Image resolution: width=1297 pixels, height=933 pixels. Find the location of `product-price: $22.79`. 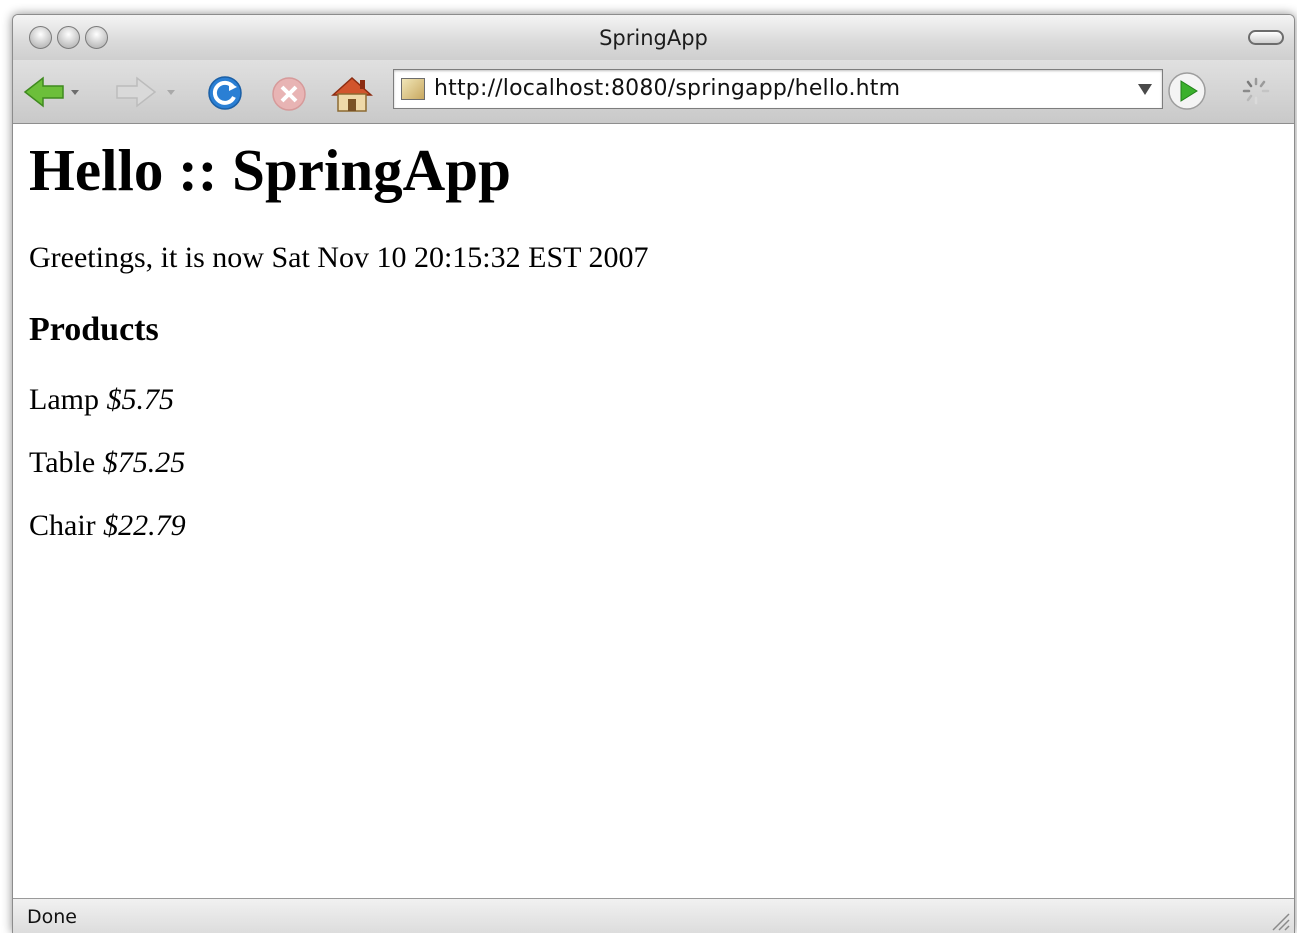

product-price: $22.79 is located at coordinates (144, 525).